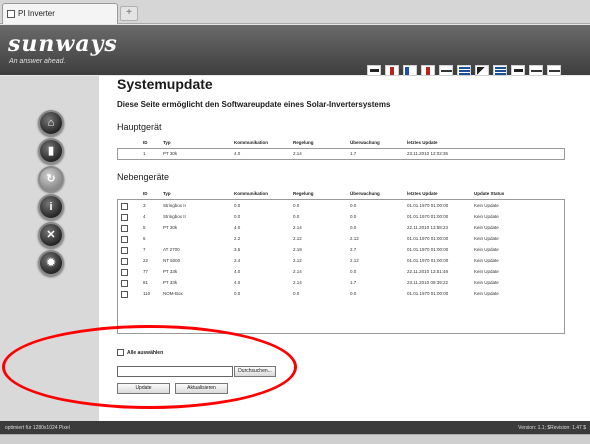 Image resolution: width=590 pixels, height=444 pixels. What do you see at coordinates (51, 179) in the screenshot?
I see `update-icon: ↻` at bounding box center [51, 179].